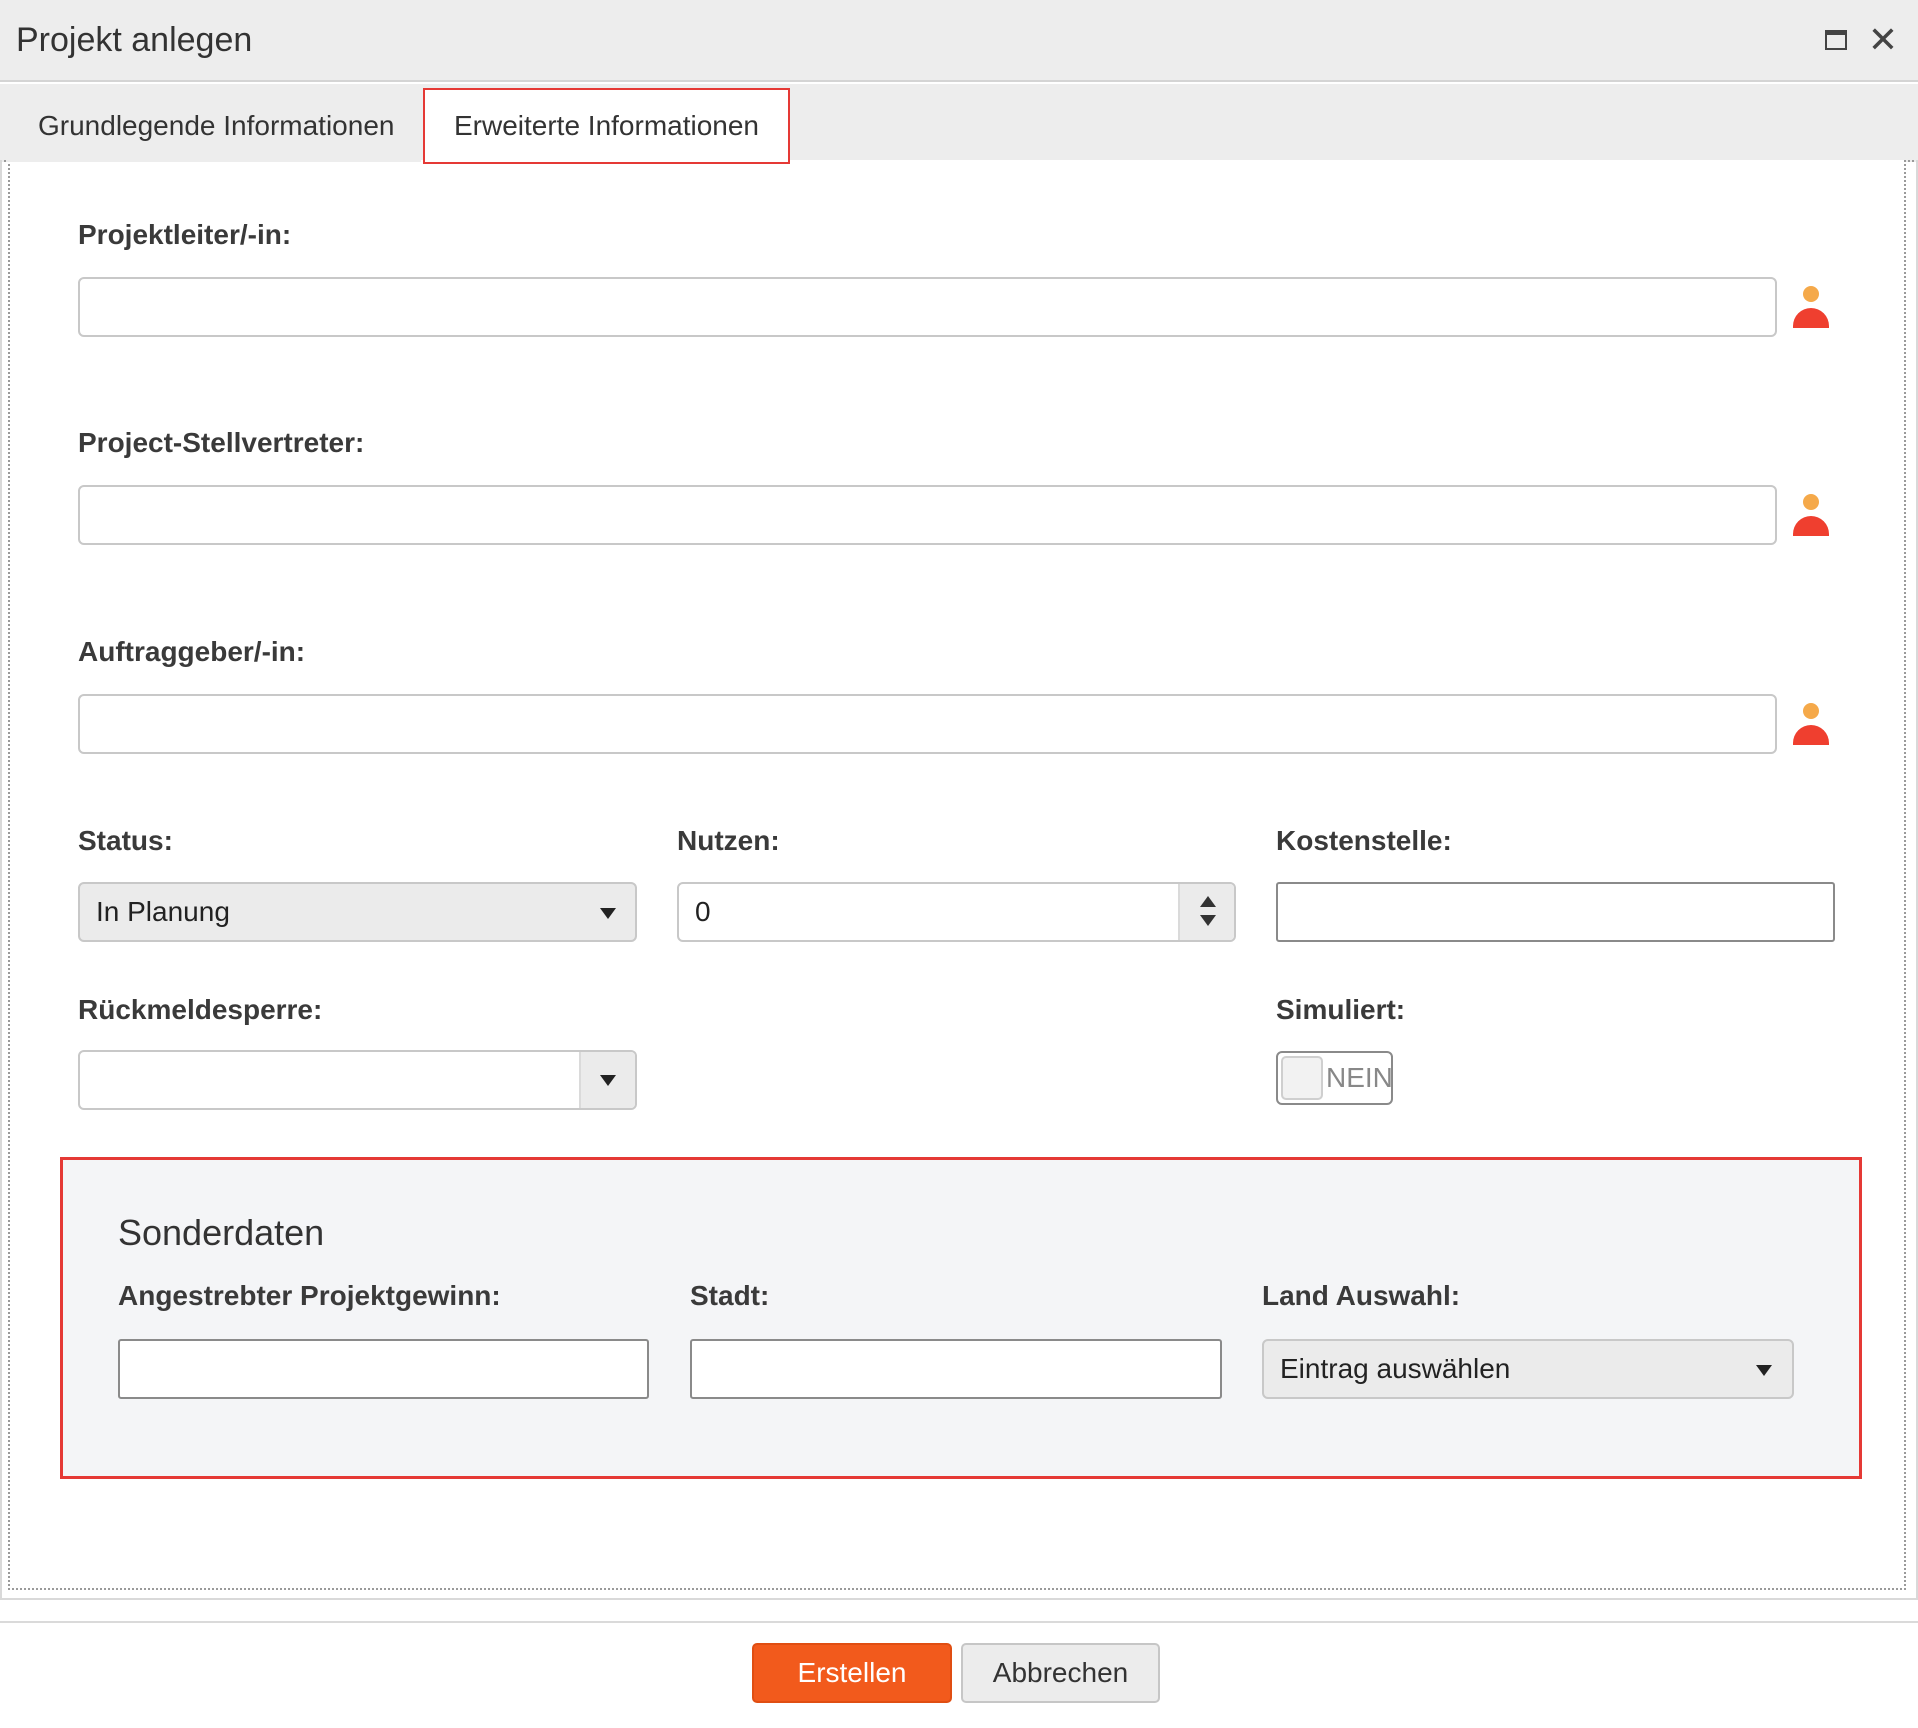  What do you see at coordinates (357, 912) in the screenshot?
I see `status-select: In Planung` at bounding box center [357, 912].